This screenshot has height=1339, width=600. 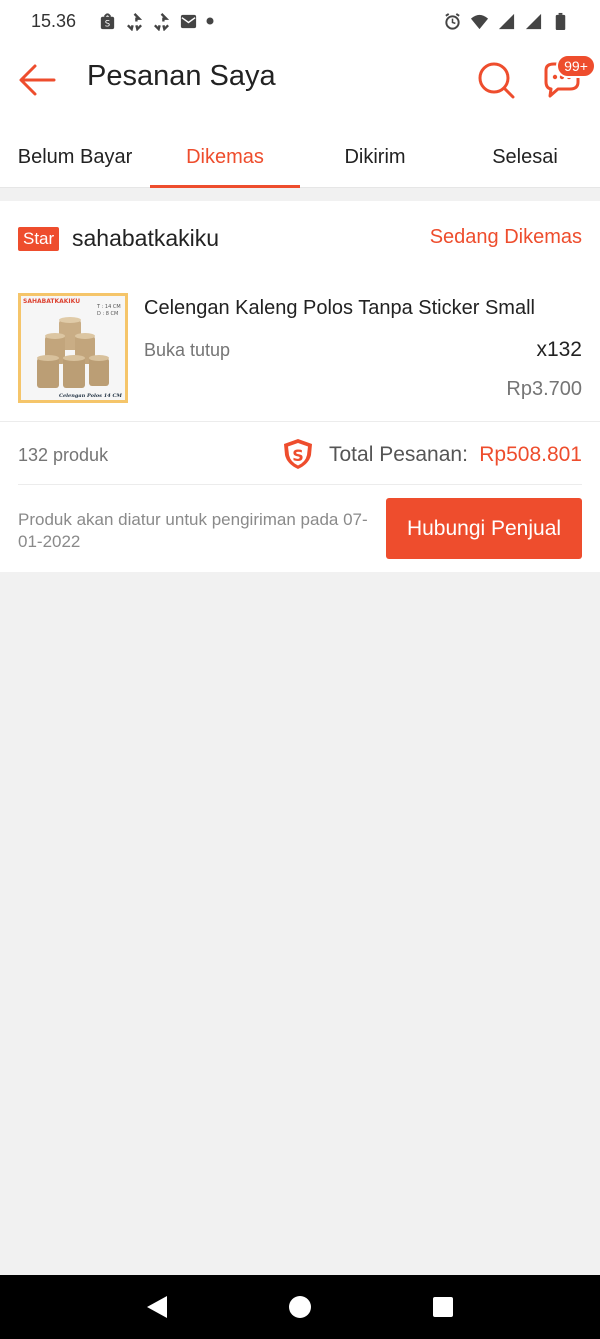 I want to click on tab-belum-bayar: Belum Bayar, so click(x=75, y=152).